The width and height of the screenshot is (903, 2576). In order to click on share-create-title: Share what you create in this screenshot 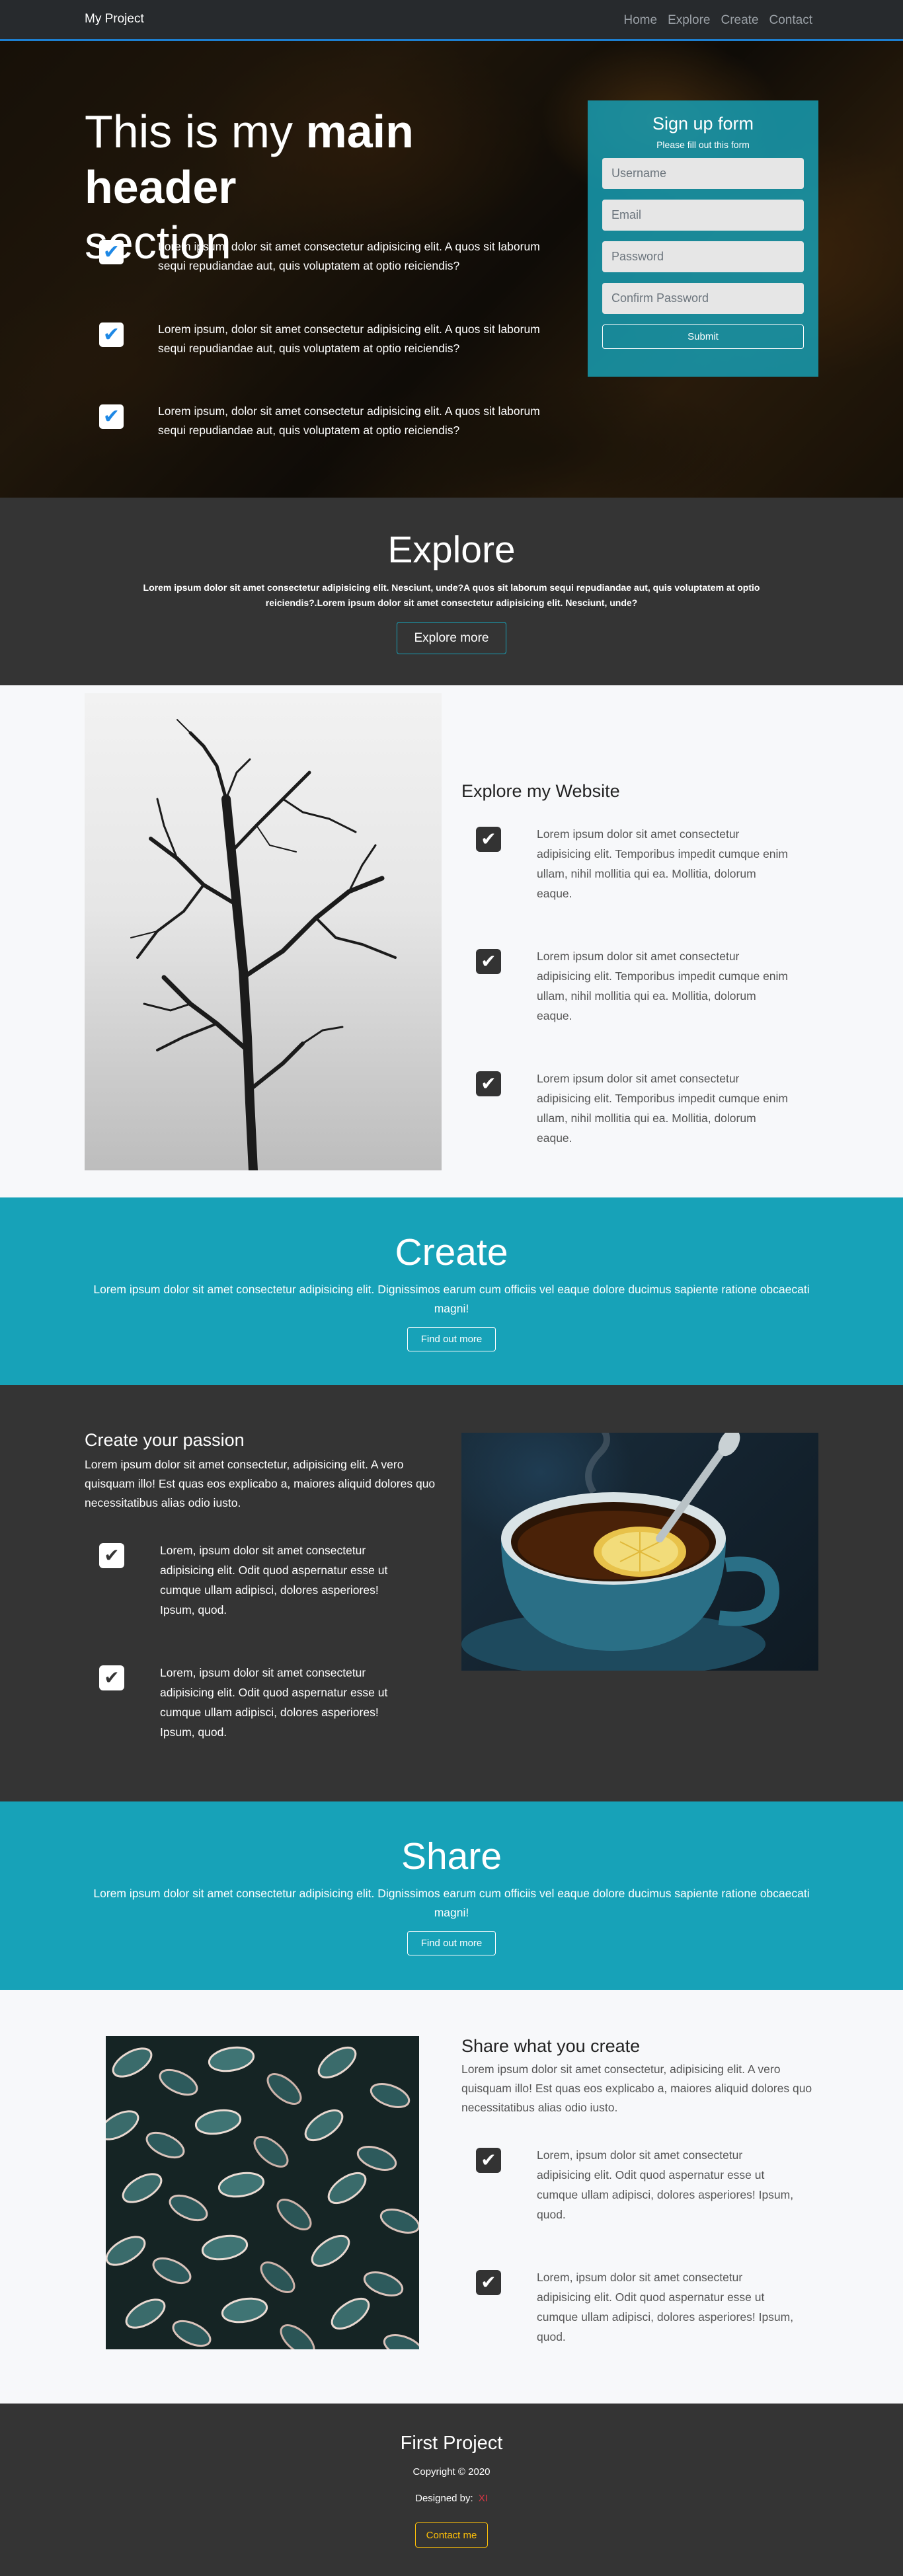, I will do `click(551, 2046)`.